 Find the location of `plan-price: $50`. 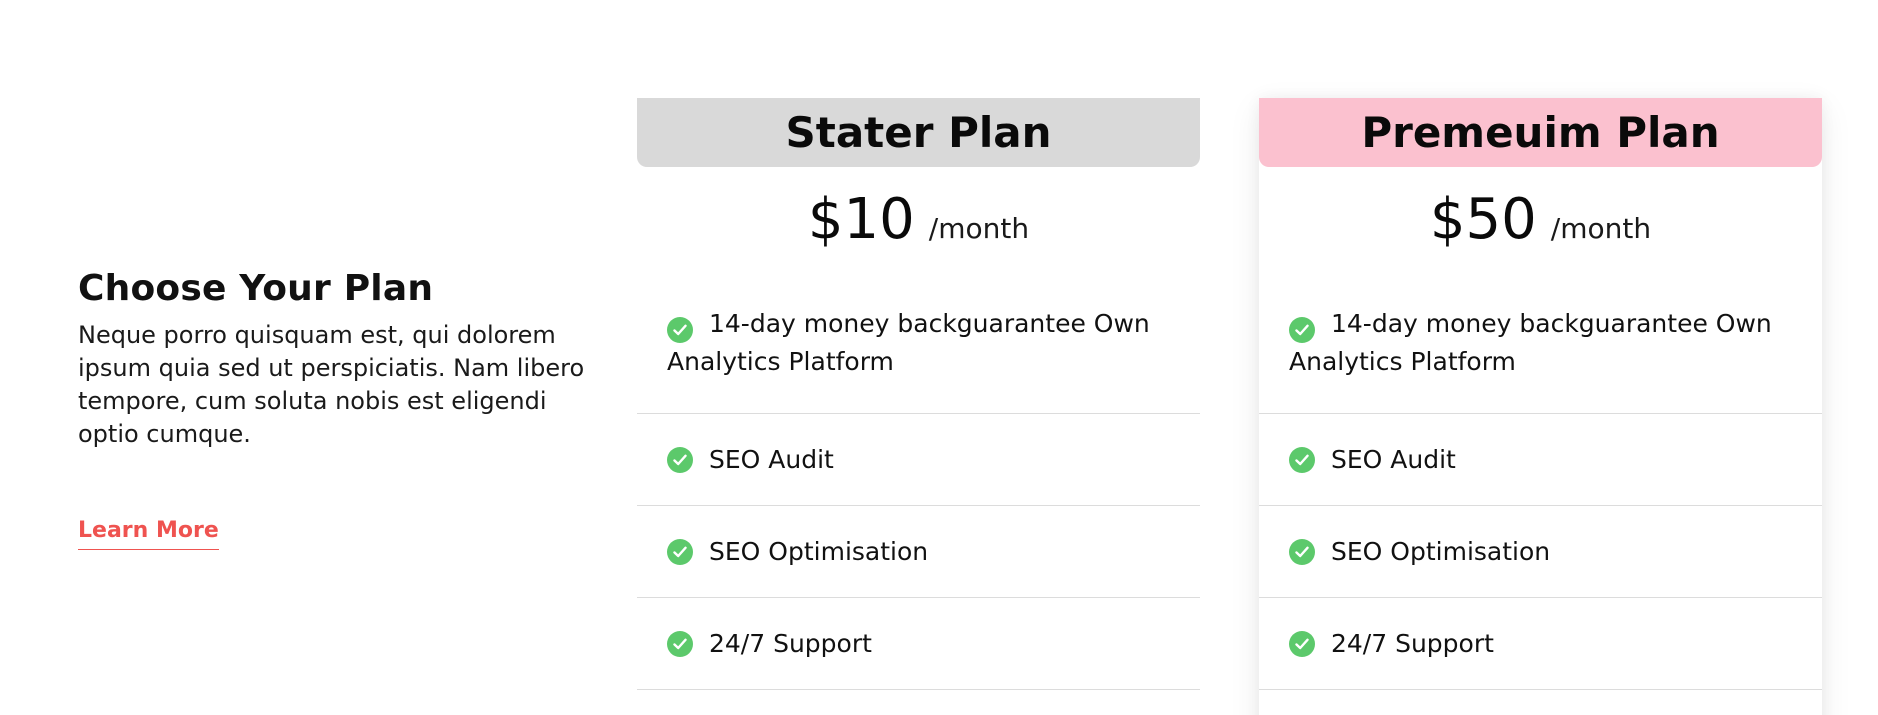

plan-price: $50 is located at coordinates (1483, 219).